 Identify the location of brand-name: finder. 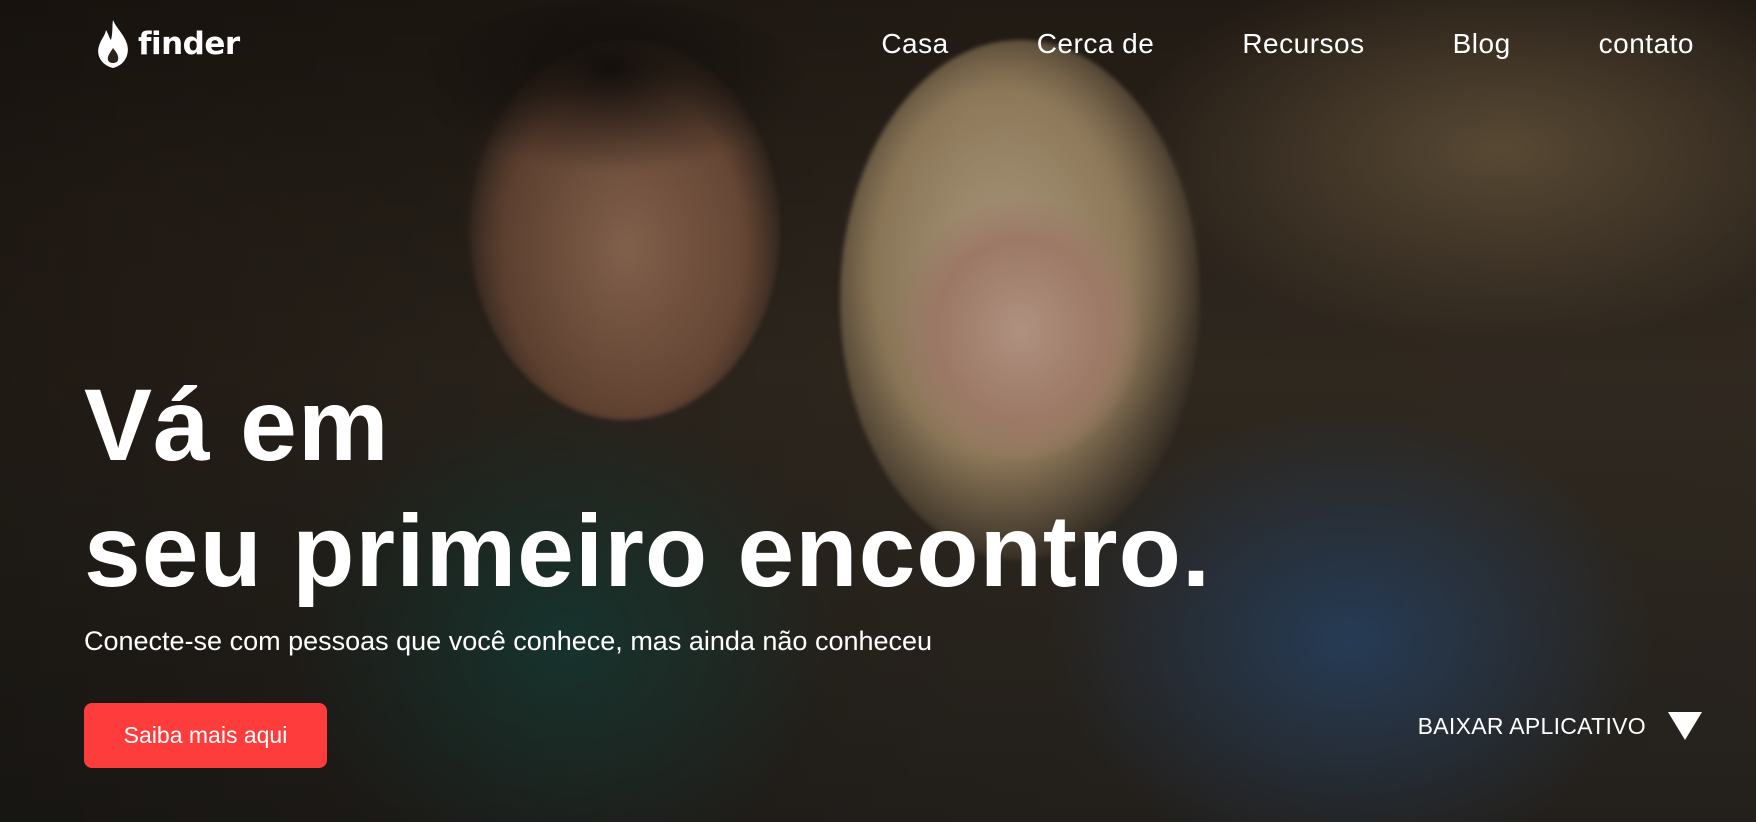
(189, 44).